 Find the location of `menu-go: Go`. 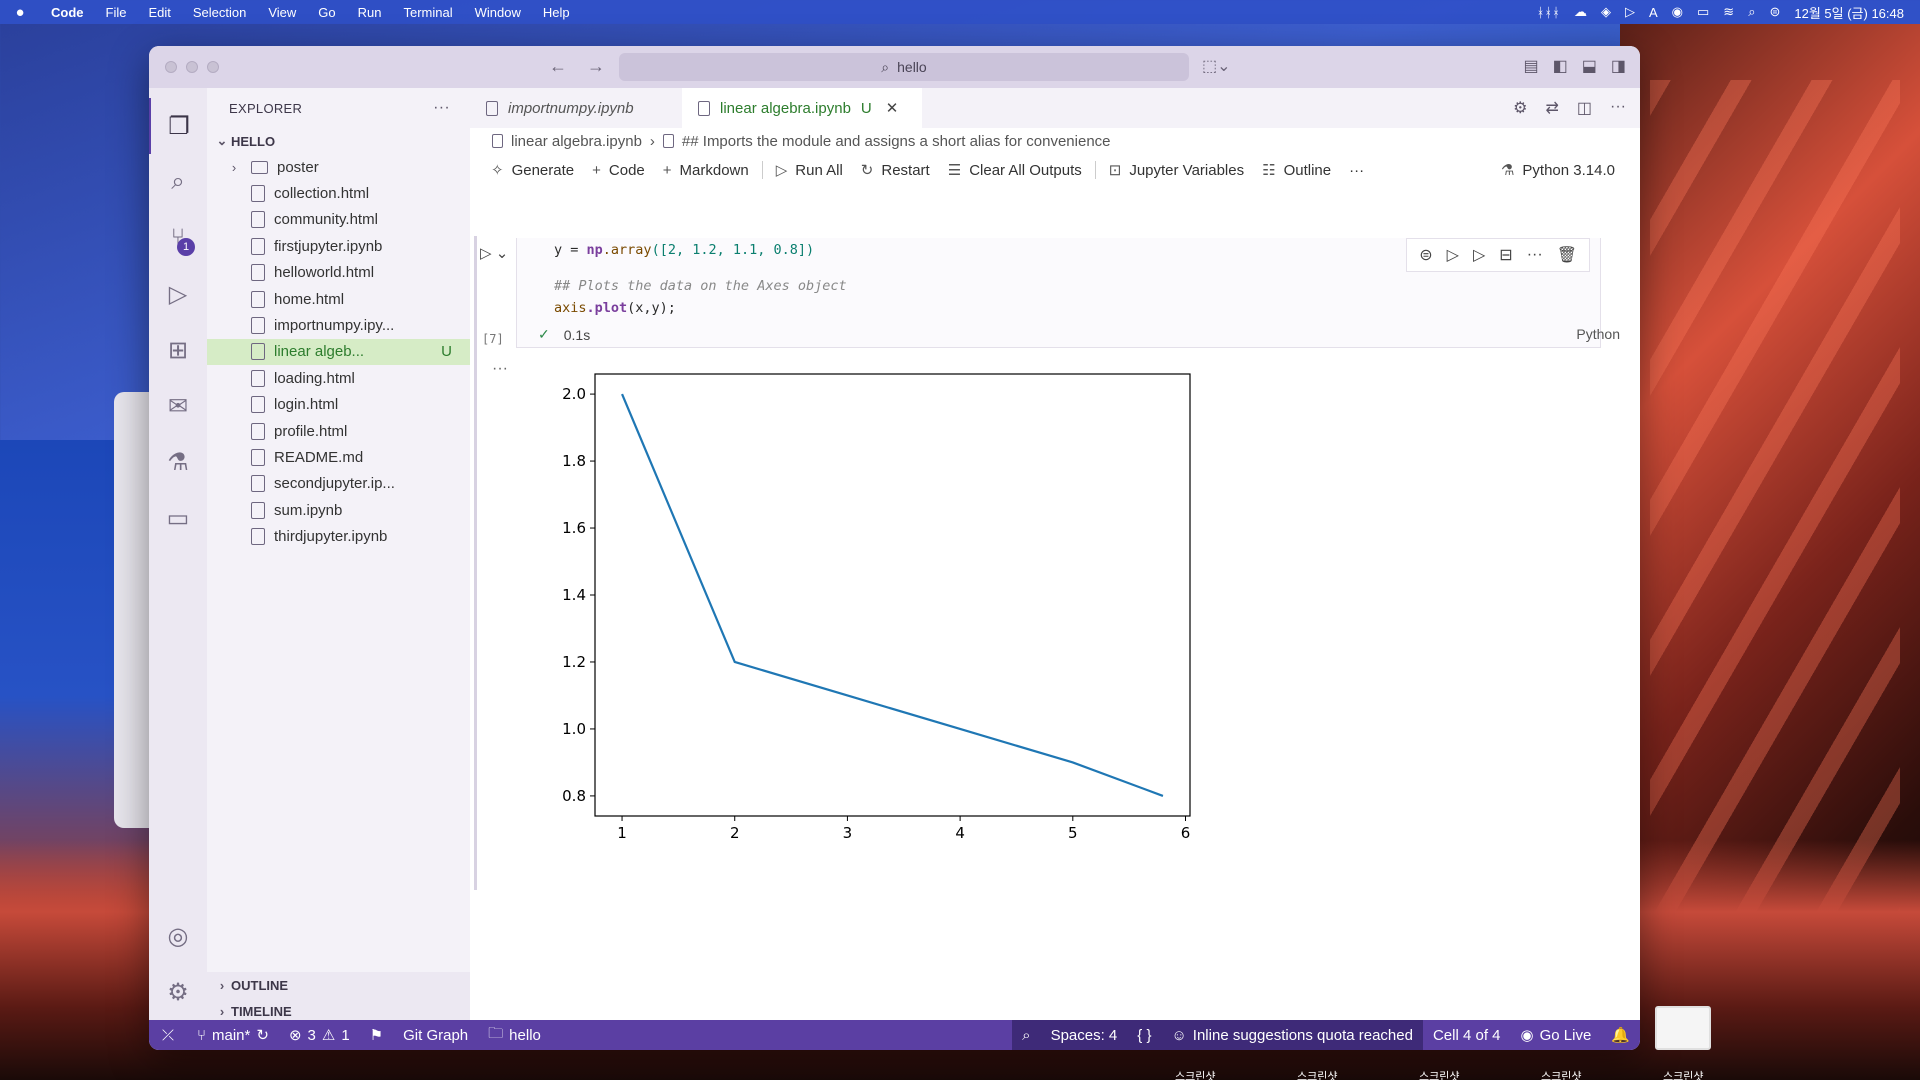

menu-go: Go is located at coordinates (326, 12).